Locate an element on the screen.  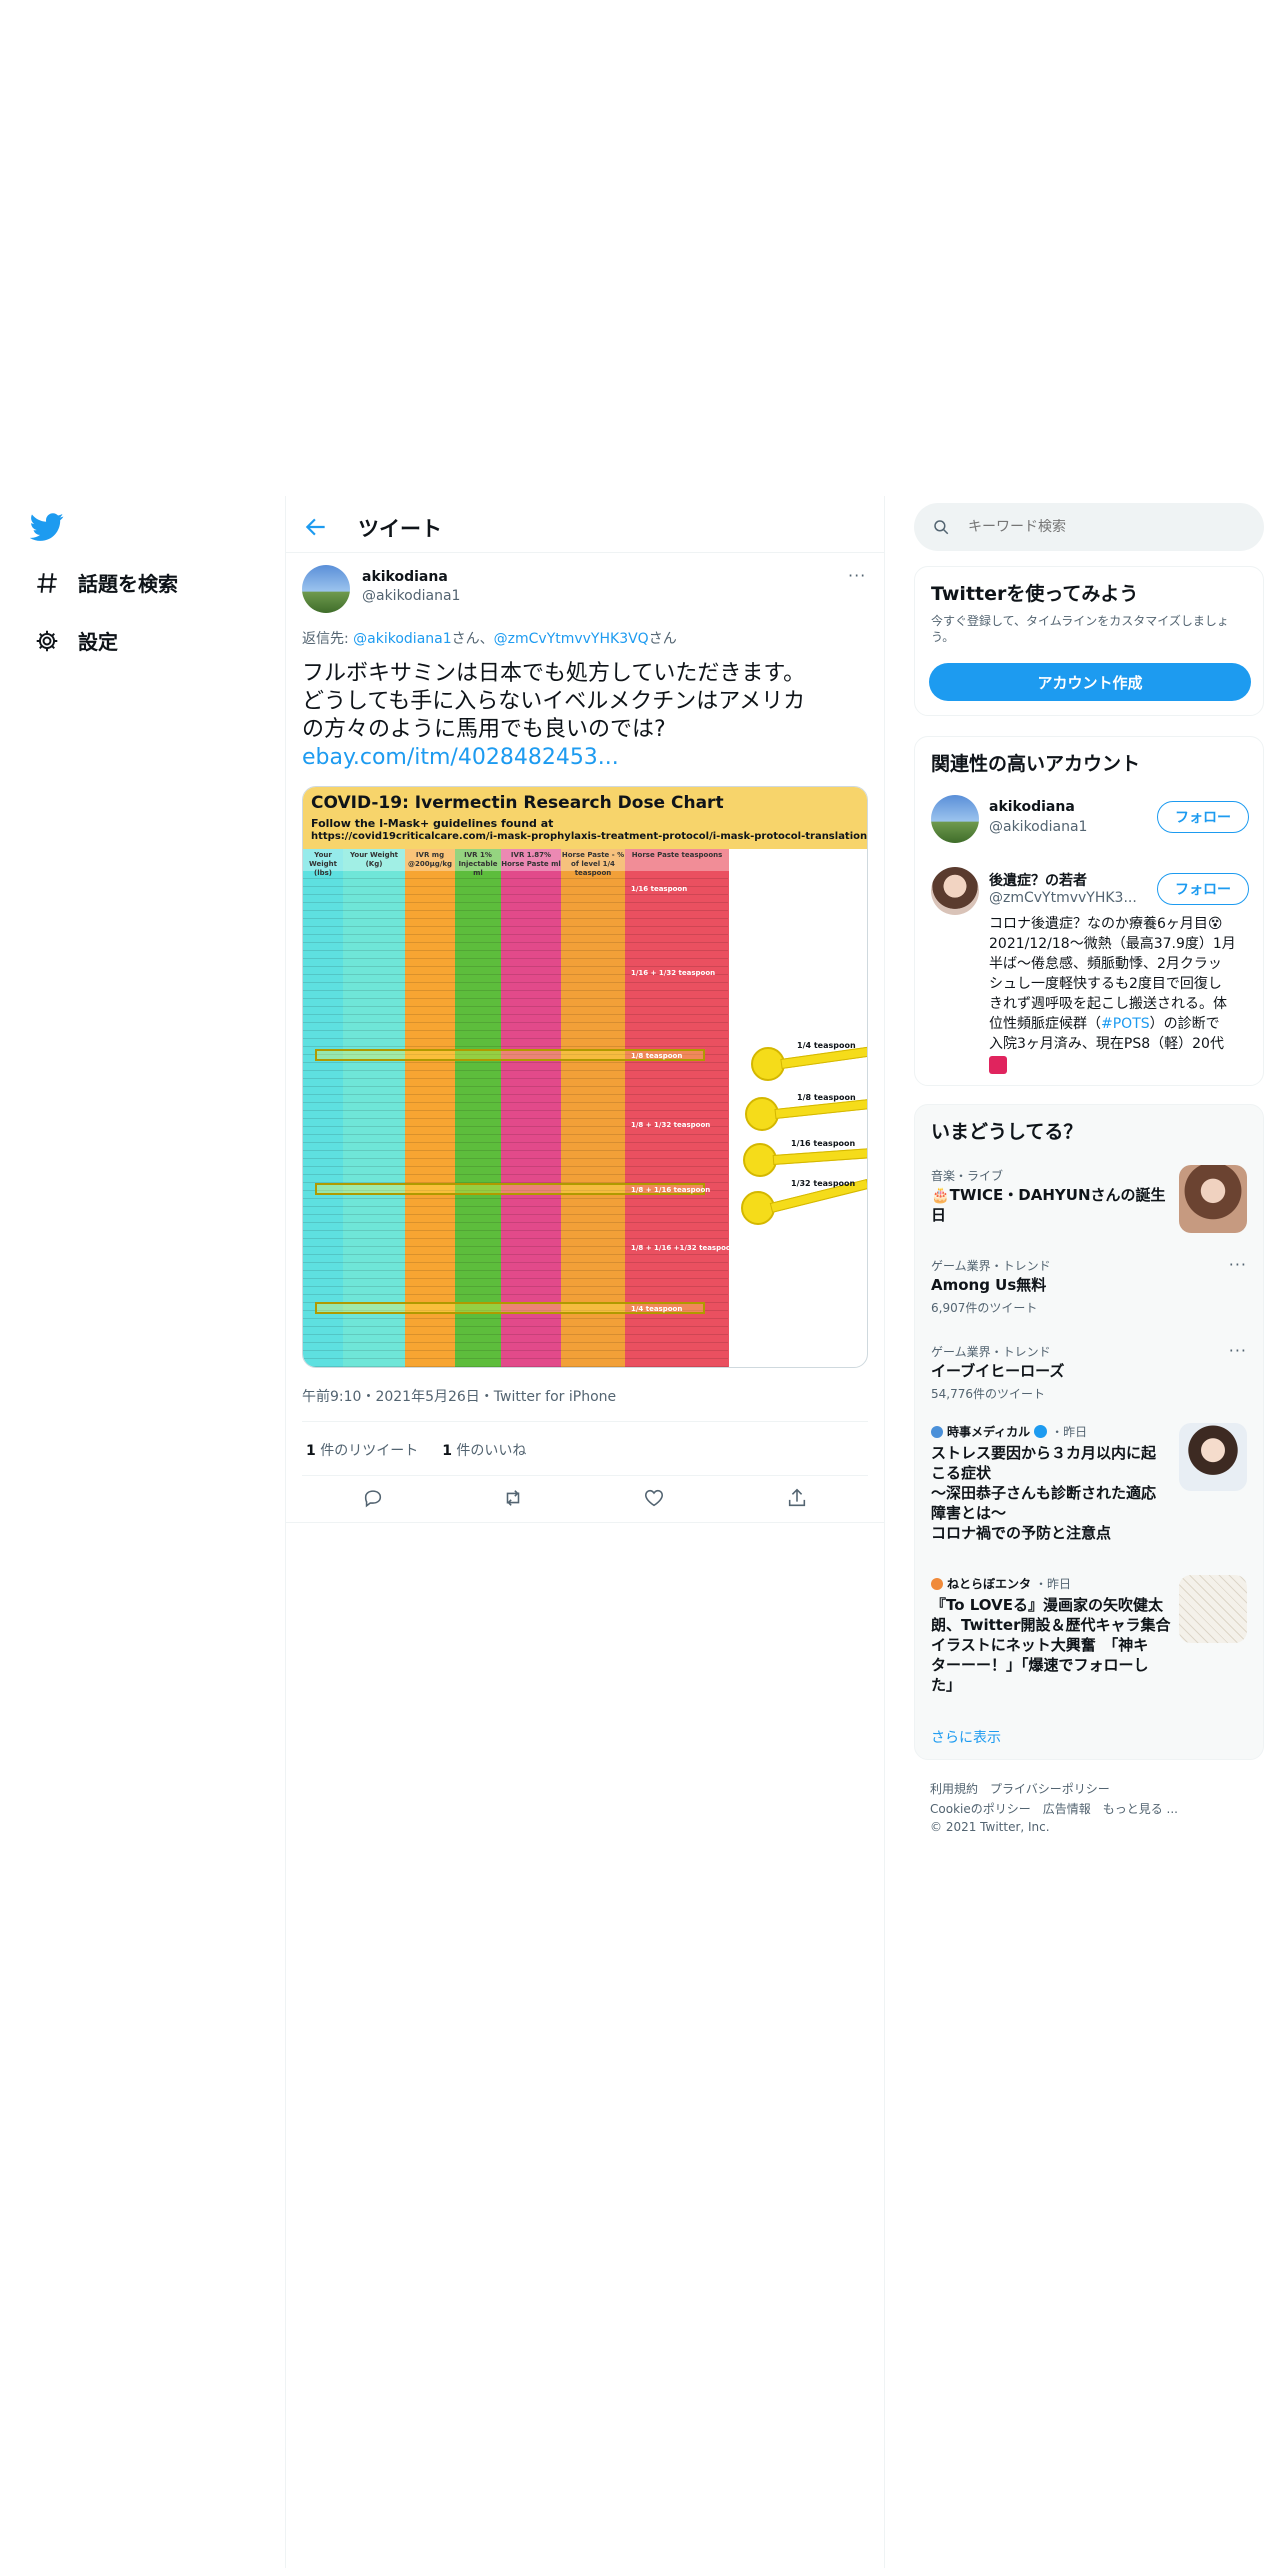
spoon-label: 1/16 teaspoon is located at coordinates (823, 1143).